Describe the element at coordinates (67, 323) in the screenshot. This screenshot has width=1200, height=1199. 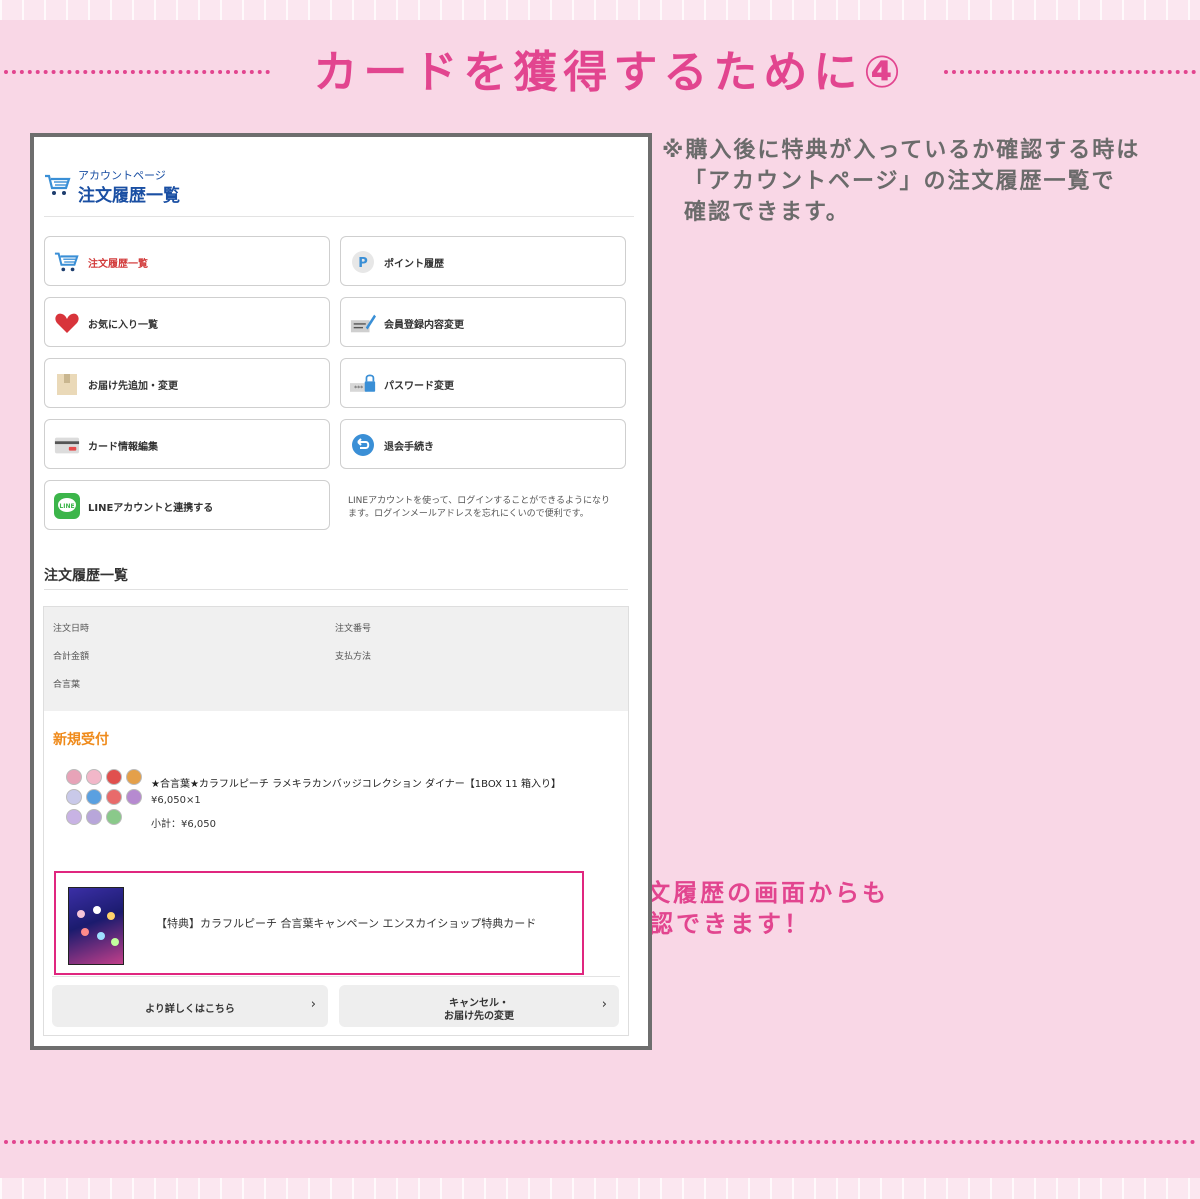
I see `heart-icon` at that location.